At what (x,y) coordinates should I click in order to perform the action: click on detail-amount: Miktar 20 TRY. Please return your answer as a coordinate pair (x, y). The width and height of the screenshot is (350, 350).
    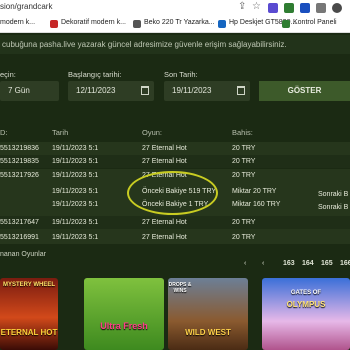
    Looking at the image, I should click on (254, 191).